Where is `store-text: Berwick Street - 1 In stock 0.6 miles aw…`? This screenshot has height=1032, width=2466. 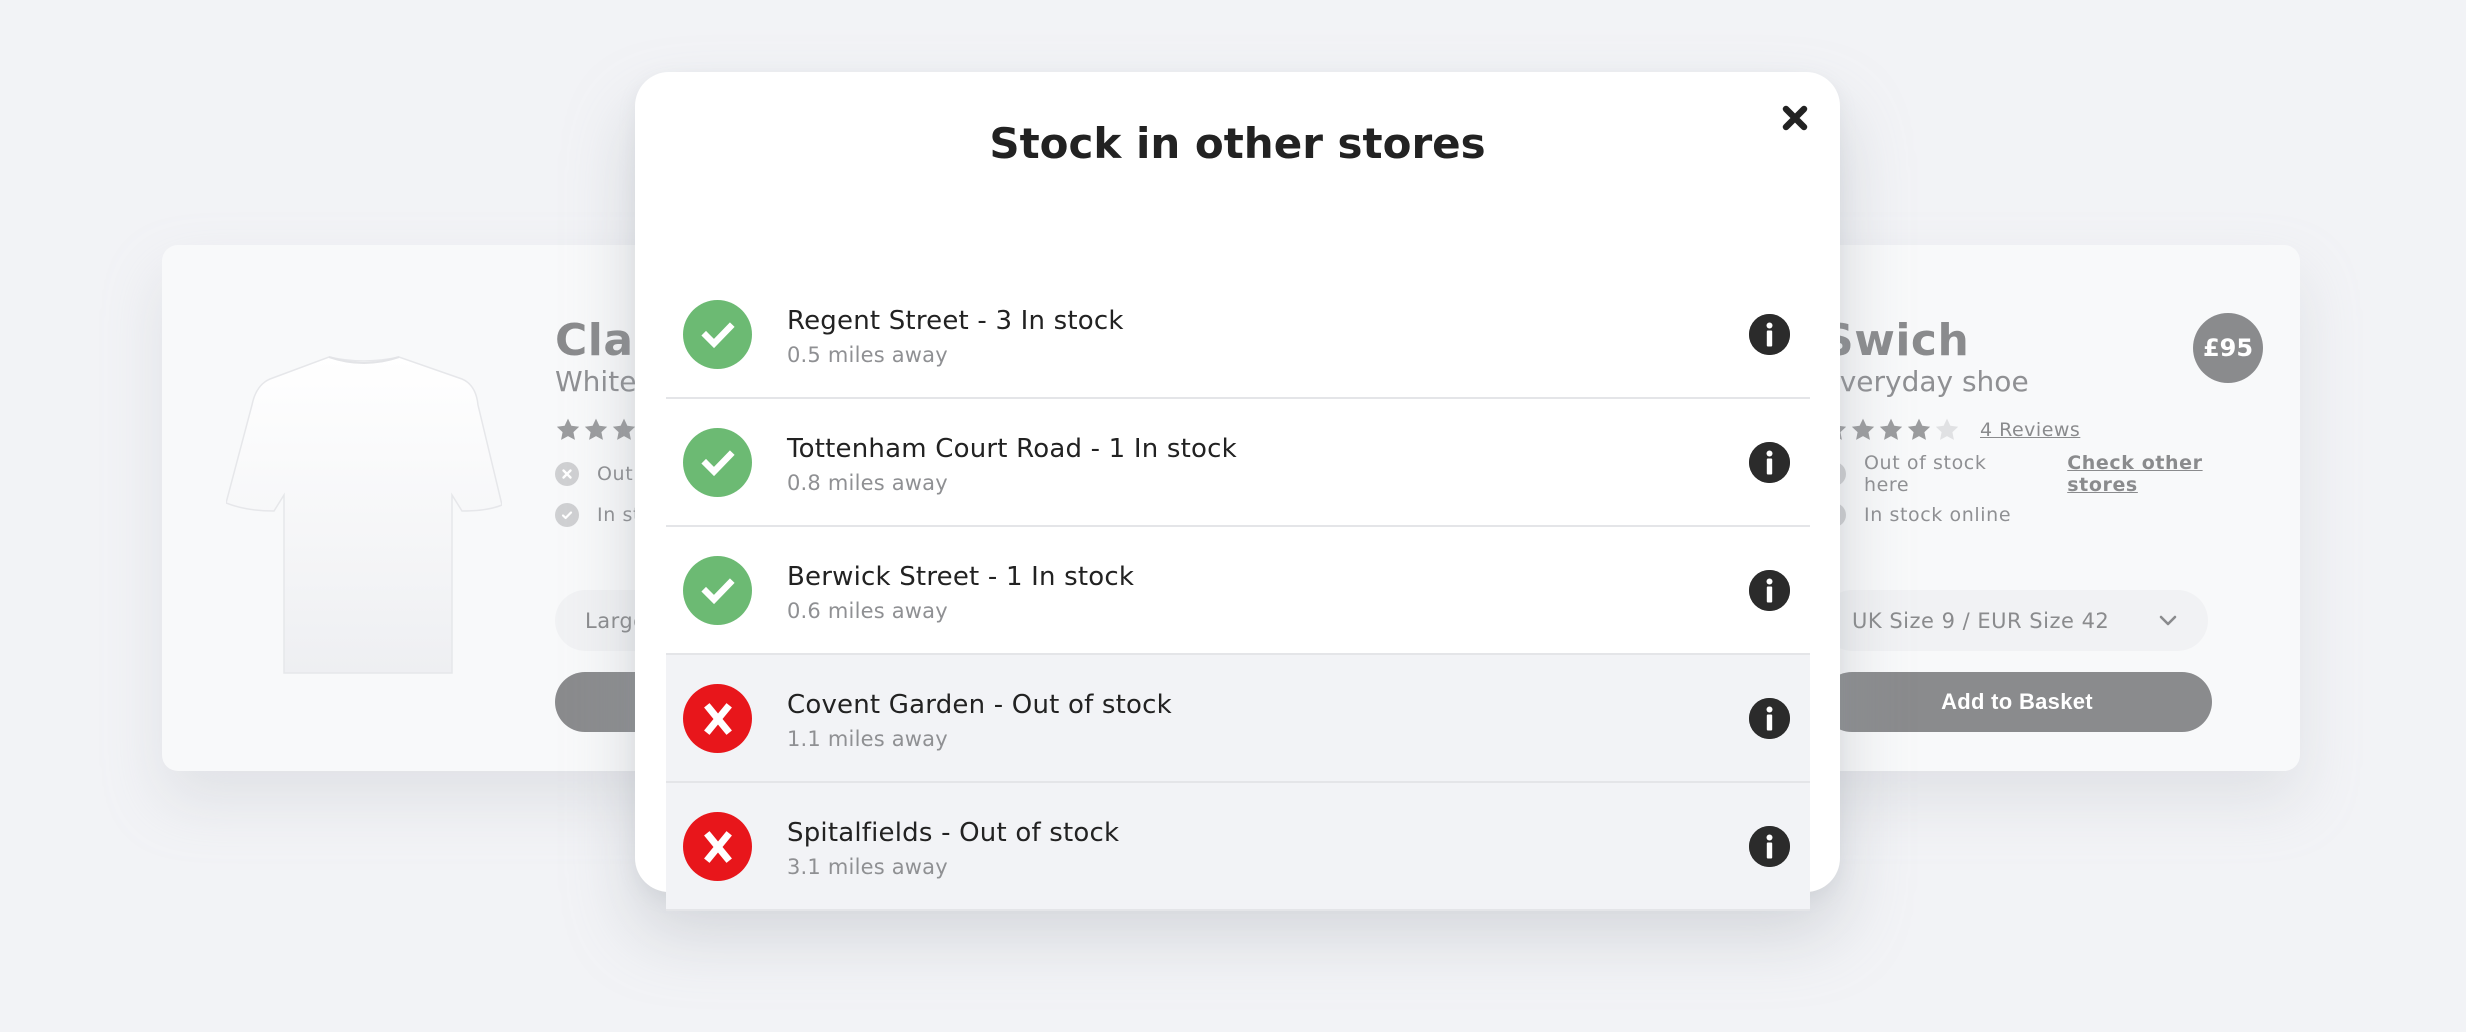
store-text: Berwick Street - 1 In stock 0.6 miles aw… is located at coordinates (960, 593).